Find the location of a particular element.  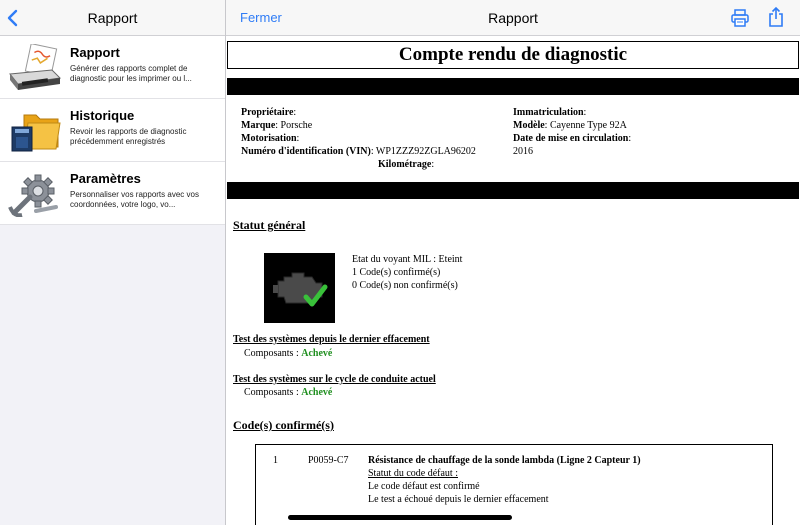

code-id: P0059-C7 is located at coordinates (328, 460).